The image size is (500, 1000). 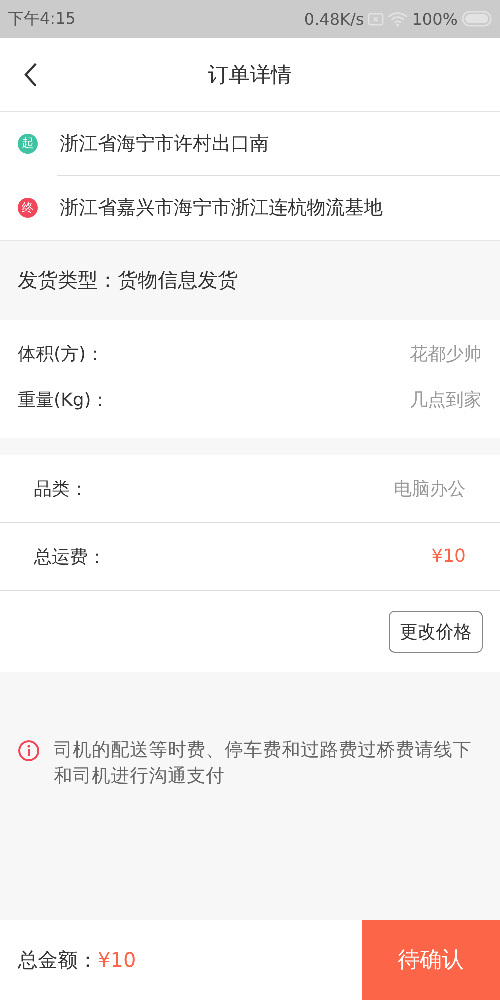 What do you see at coordinates (449, 556) in the screenshot?
I see `price-value: ¥10` at bounding box center [449, 556].